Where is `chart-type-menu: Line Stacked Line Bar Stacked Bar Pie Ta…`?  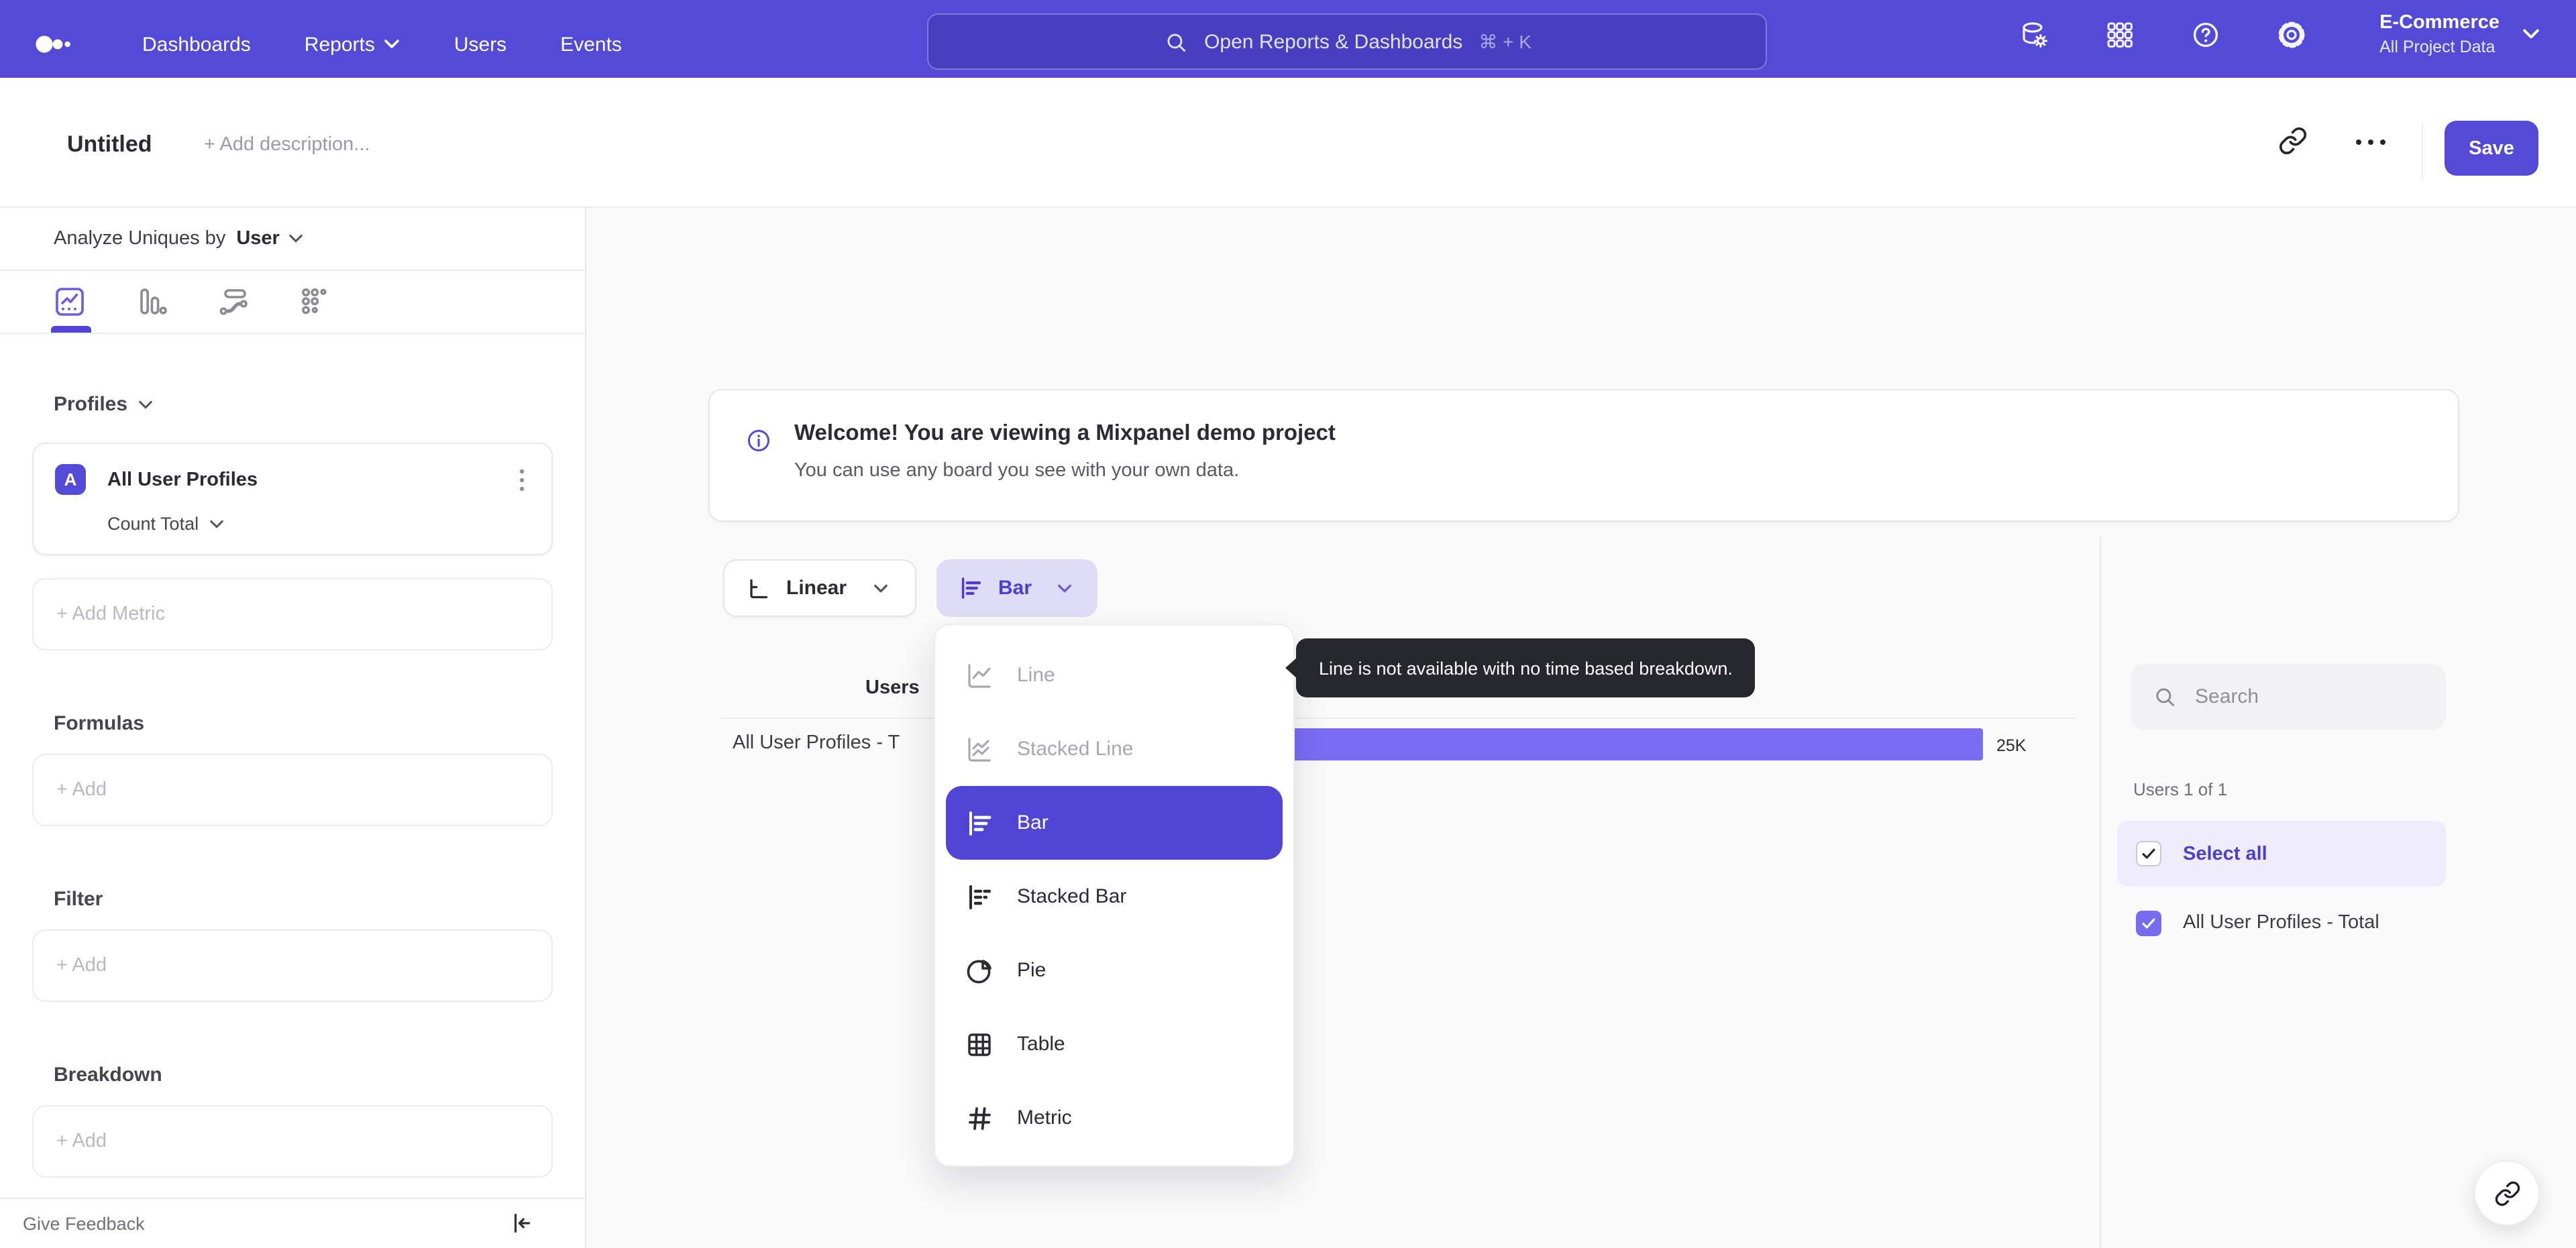
chart-type-menu: Line Stacked Line Bar Stacked Bar Pie Ta… is located at coordinates (1114, 895).